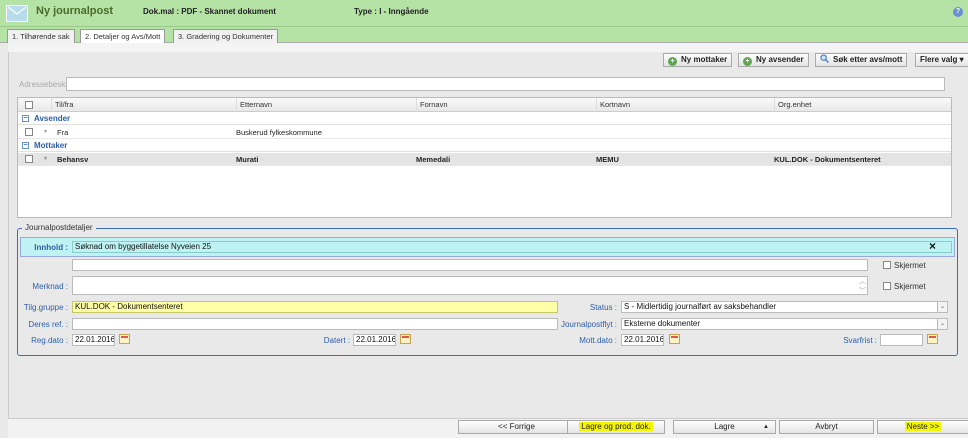 The image size is (968, 438). What do you see at coordinates (862, 105) in the screenshot?
I see `column-header-org-enhet: Org.enhet` at bounding box center [862, 105].